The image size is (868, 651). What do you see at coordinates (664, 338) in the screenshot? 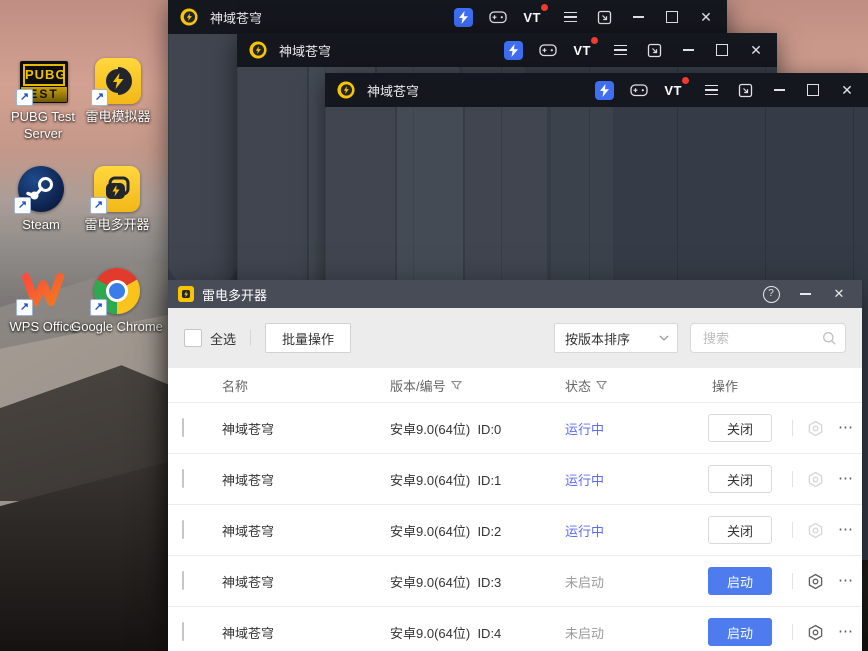
I see `chevron-down-icon` at bounding box center [664, 338].